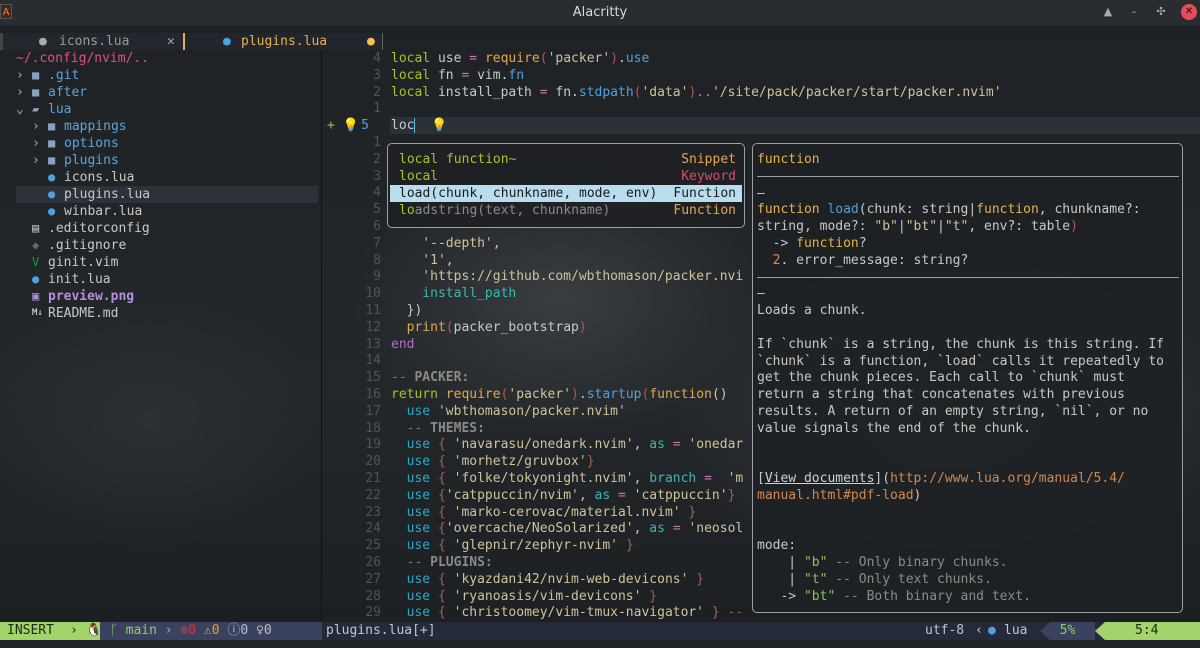 The width and height of the screenshot is (1200, 648). I want to click on markdown-icon: M↓, so click(37, 313).